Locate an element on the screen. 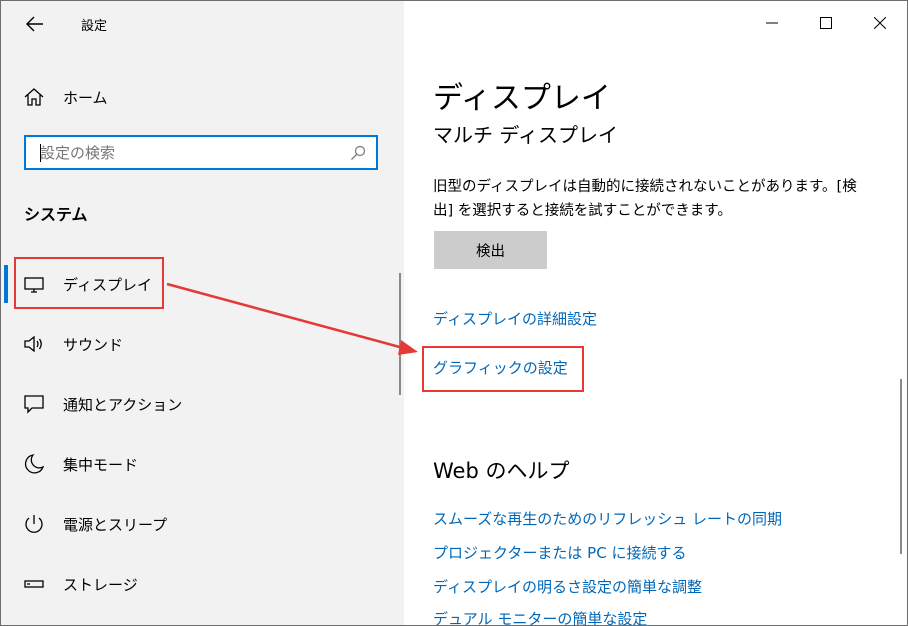  home-icon is located at coordinates (34, 97).